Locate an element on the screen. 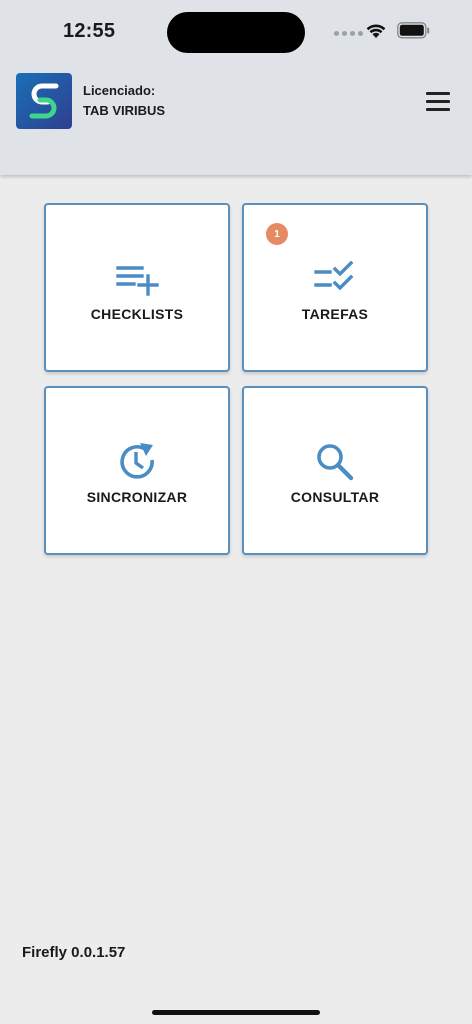  app-version: Firefly 0.0.1.57 is located at coordinates (74, 952).